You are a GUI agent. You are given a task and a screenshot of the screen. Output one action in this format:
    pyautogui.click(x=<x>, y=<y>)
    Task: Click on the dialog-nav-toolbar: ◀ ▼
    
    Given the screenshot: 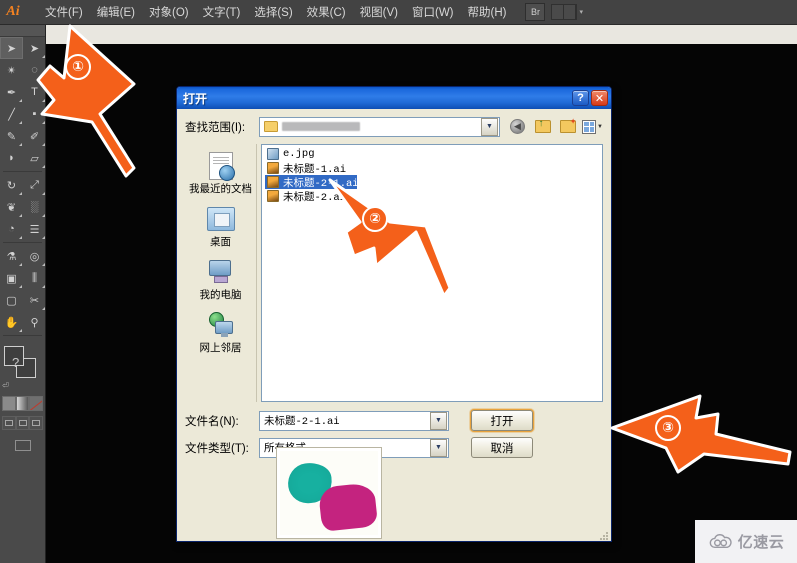 What is the action you would take?
    pyautogui.click(x=555, y=127)
    